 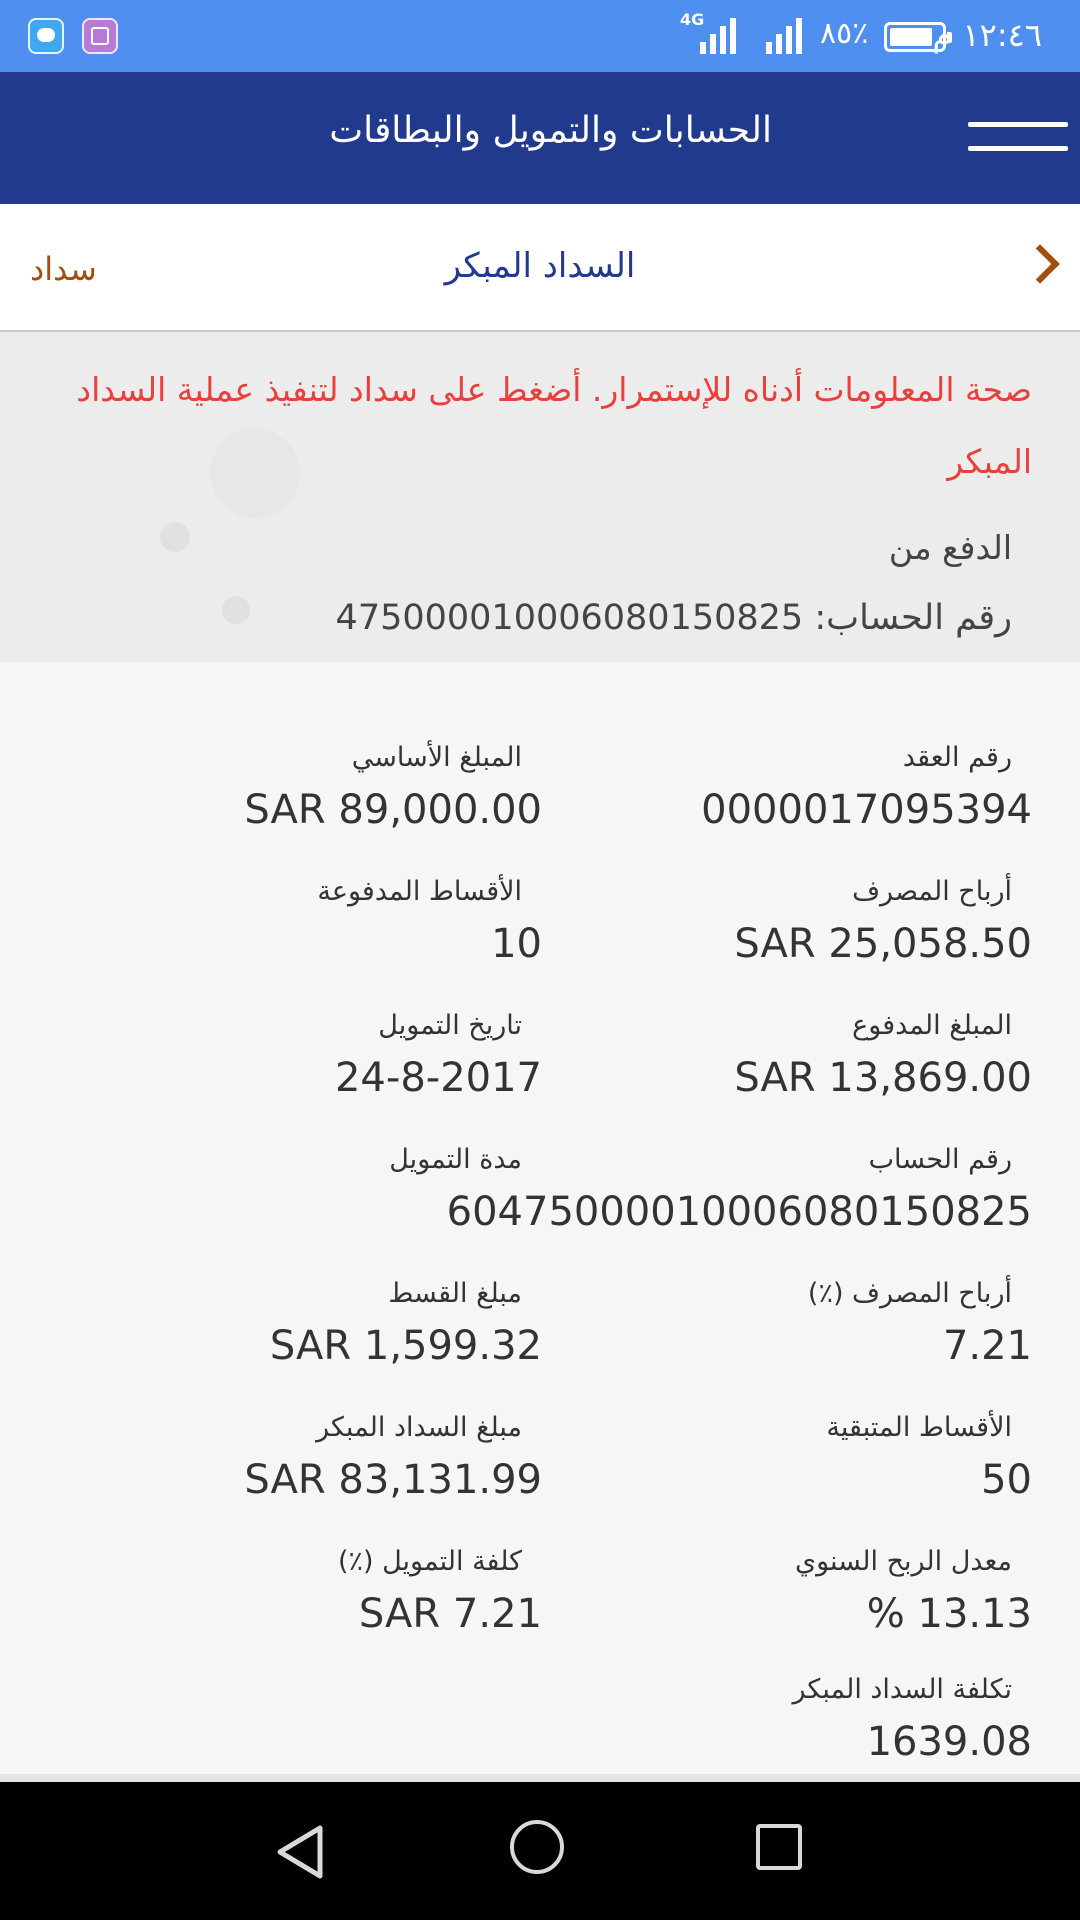 I want to click on clock: ١٢:٤٦ م, so click(x=987, y=35).